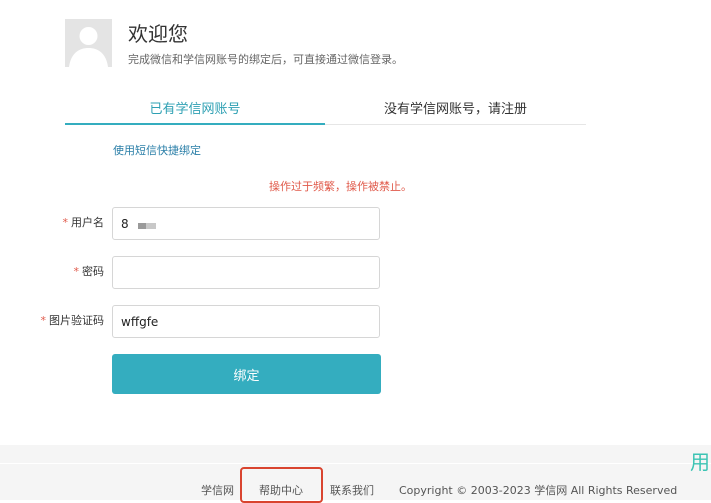 This screenshot has width=711, height=503. I want to click on user-avatar-icon, so click(88, 43).